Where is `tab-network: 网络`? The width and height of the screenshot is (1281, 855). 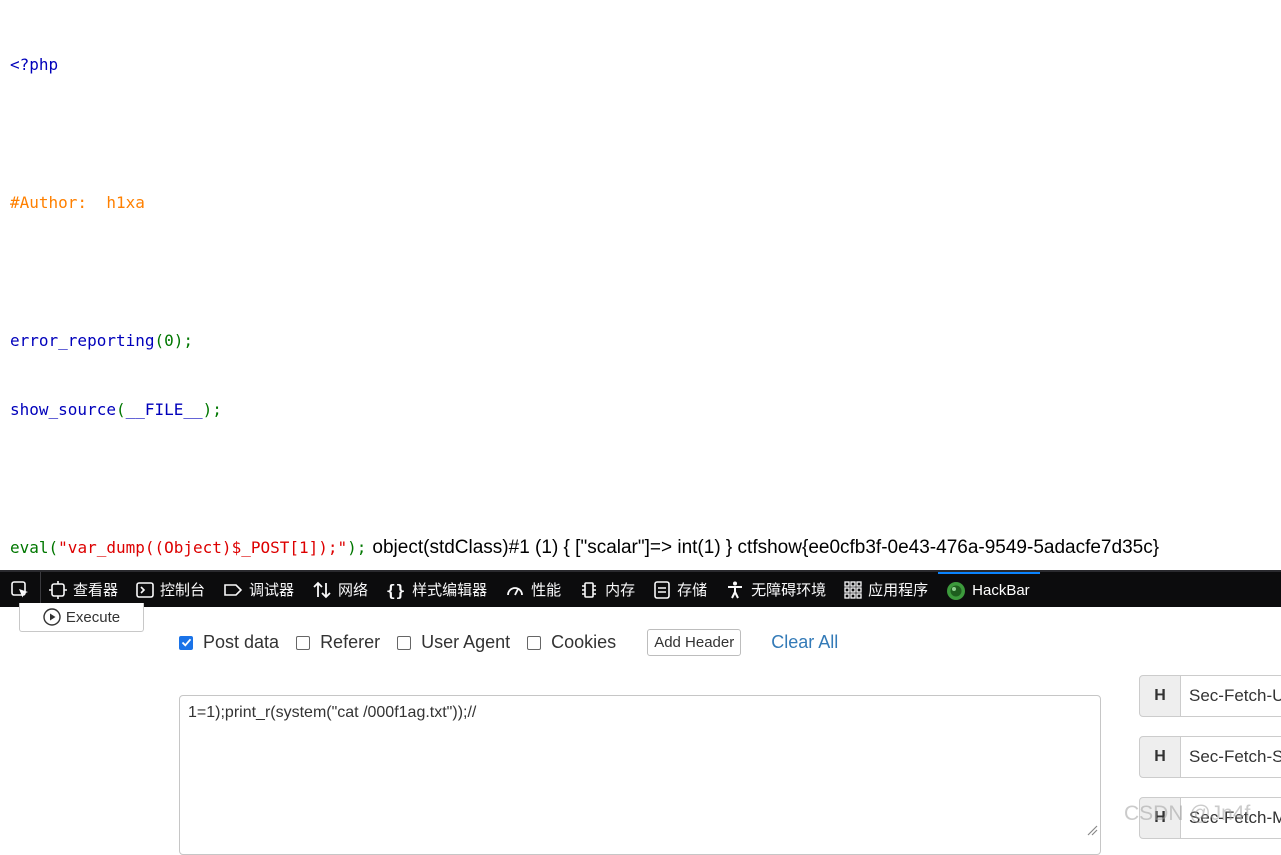 tab-network: 网络 is located at coordinates (341, 589).